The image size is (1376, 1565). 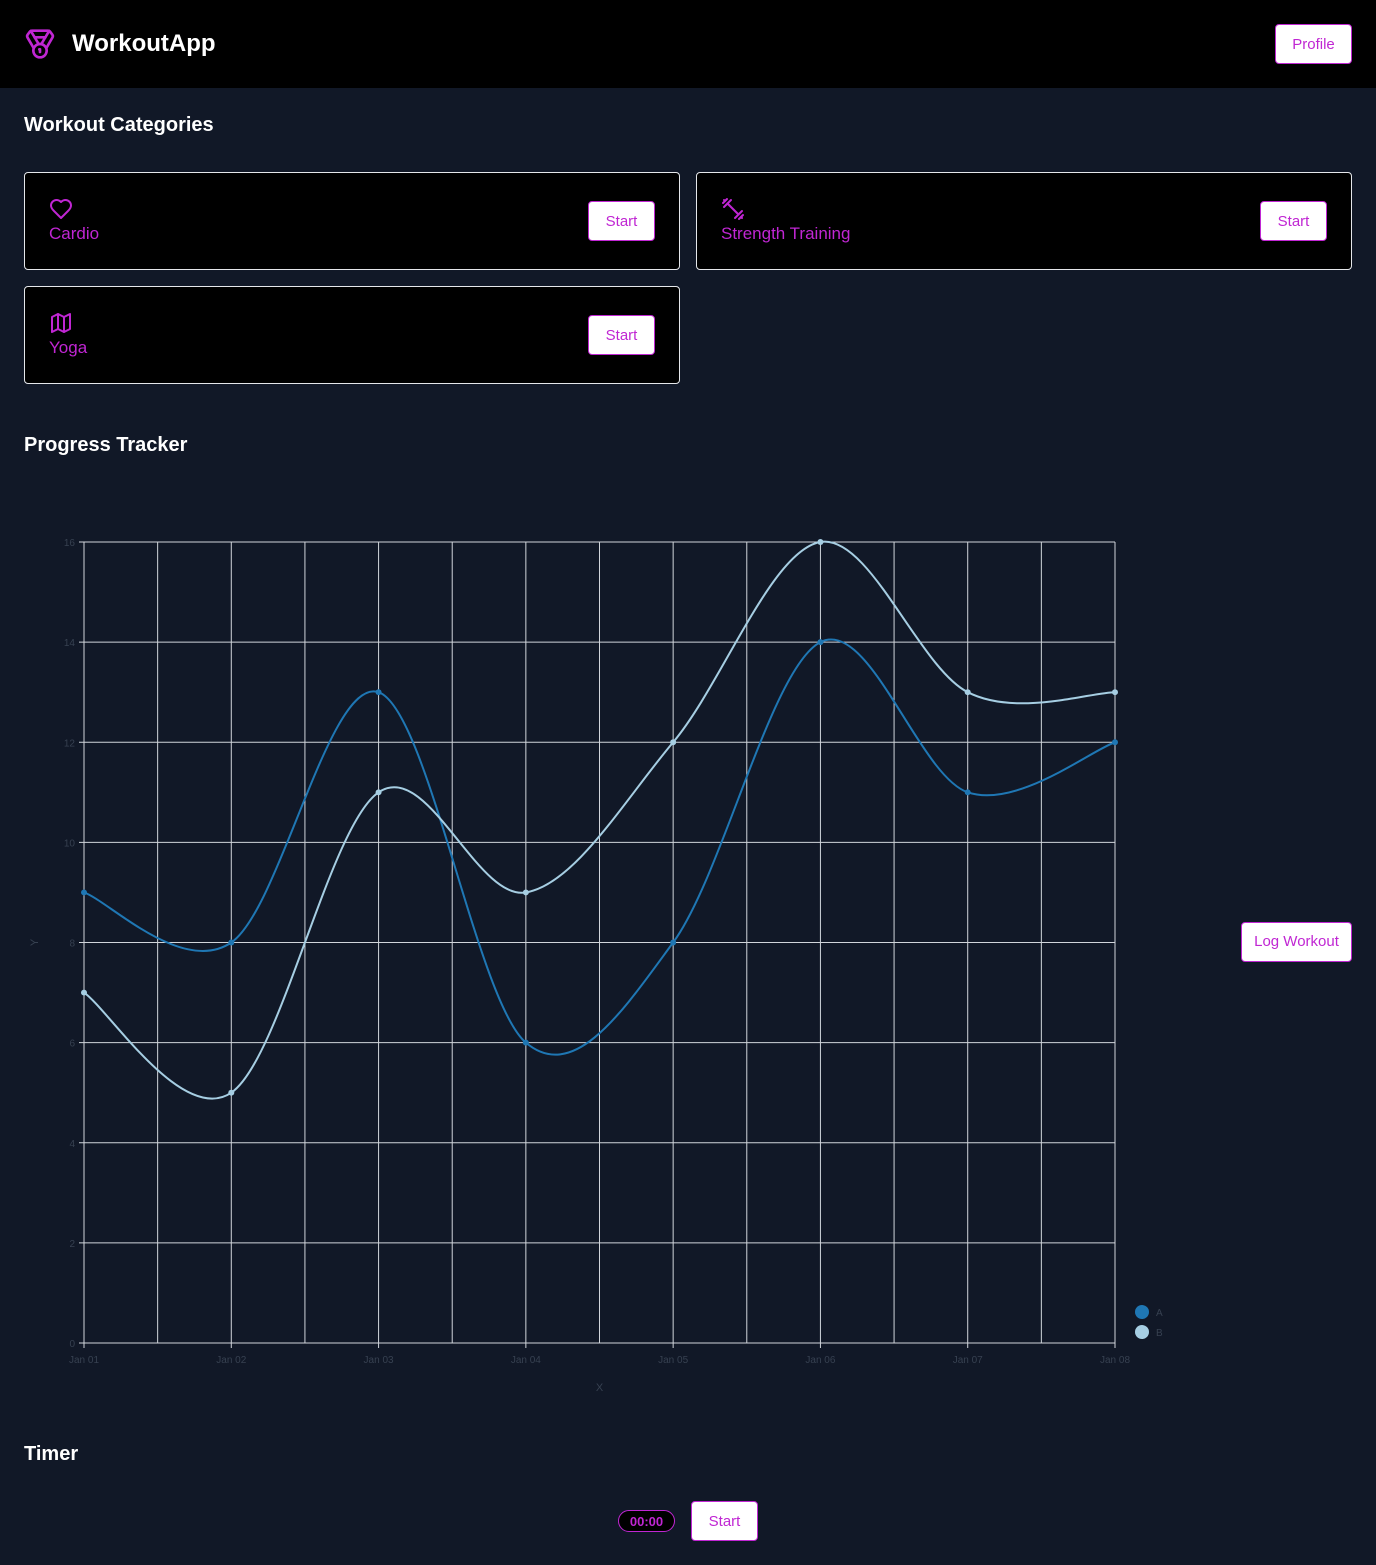 What do you see at coordinates (1159, 1333) in the screenshot?
I see `legend-label-b: B` at bounding box center [1159, 1333].